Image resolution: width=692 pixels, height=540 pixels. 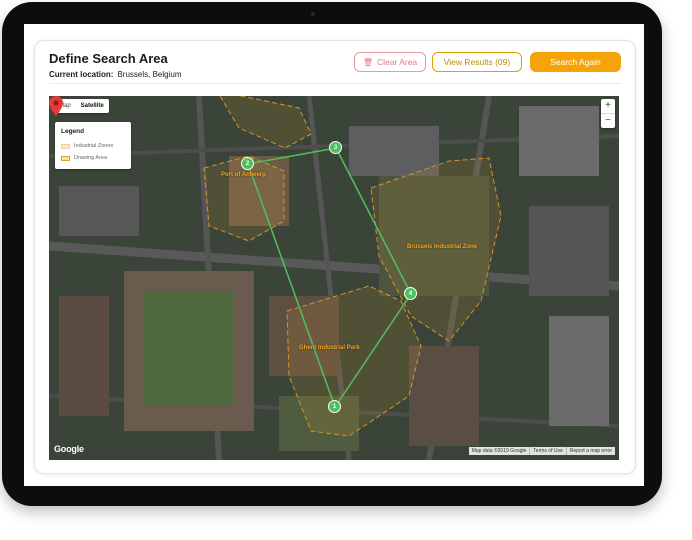 I want to click on waypoint-3: 3, so click(x=335, y=147).